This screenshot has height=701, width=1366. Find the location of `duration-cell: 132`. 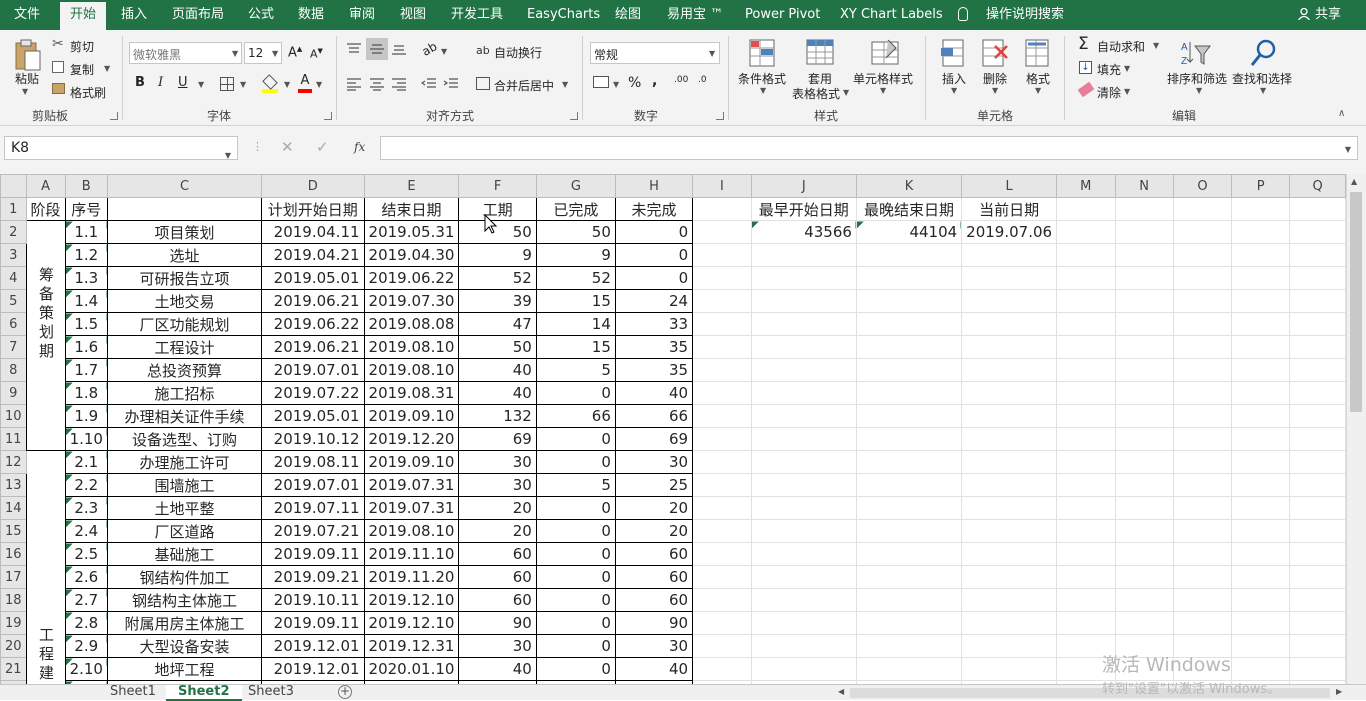

duration-cell: 132 is located at coordinates (497, 416).